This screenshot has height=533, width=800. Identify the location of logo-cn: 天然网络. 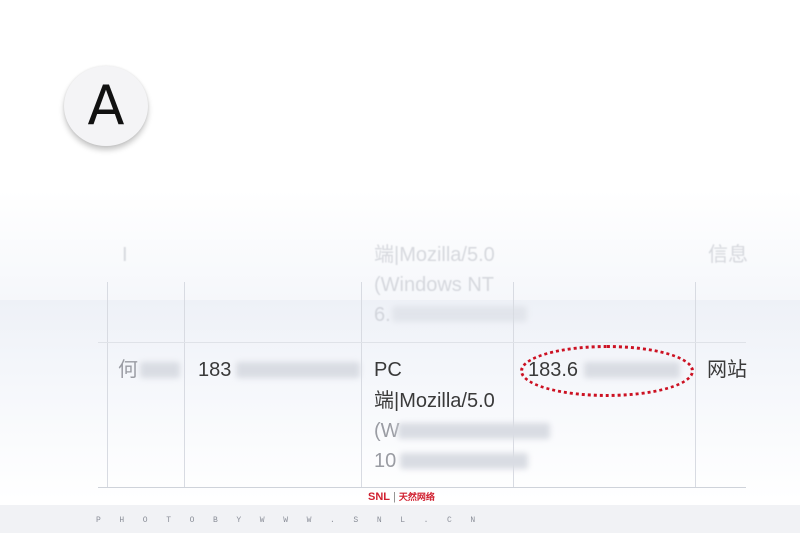
(416, 497).